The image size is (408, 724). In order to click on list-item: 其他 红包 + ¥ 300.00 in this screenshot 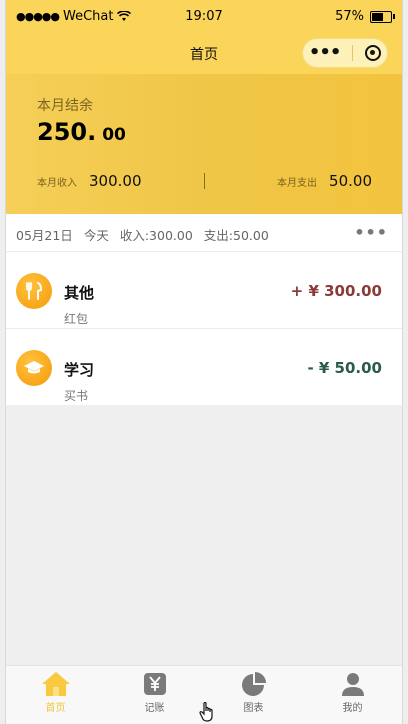, I will do `click(204, 290)`.